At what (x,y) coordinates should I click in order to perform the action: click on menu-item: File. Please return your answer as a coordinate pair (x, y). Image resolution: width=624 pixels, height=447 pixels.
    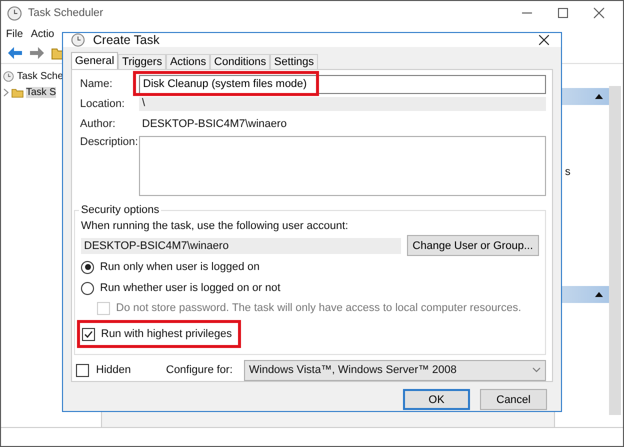
    Looking at the image, I should click on (14, 34).